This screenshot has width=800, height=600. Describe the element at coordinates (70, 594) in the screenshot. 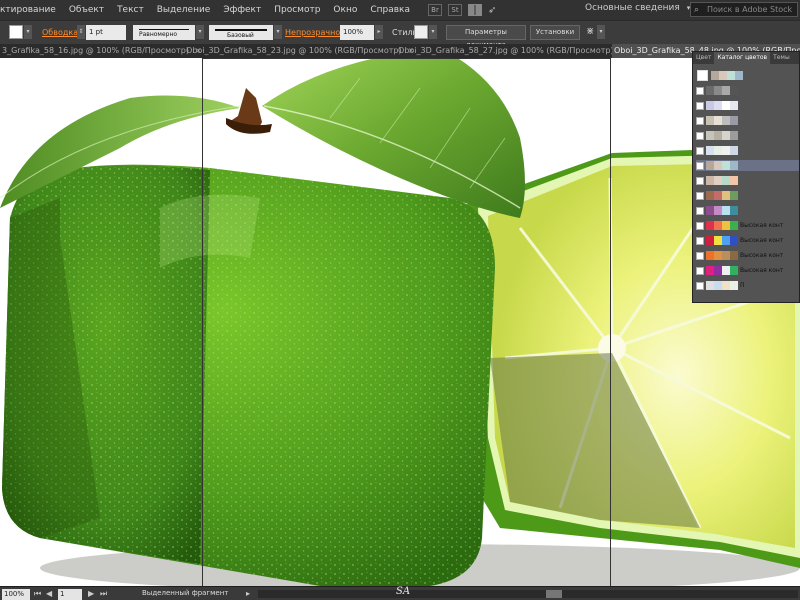

I see `artboard-number-field: 1` at that location.